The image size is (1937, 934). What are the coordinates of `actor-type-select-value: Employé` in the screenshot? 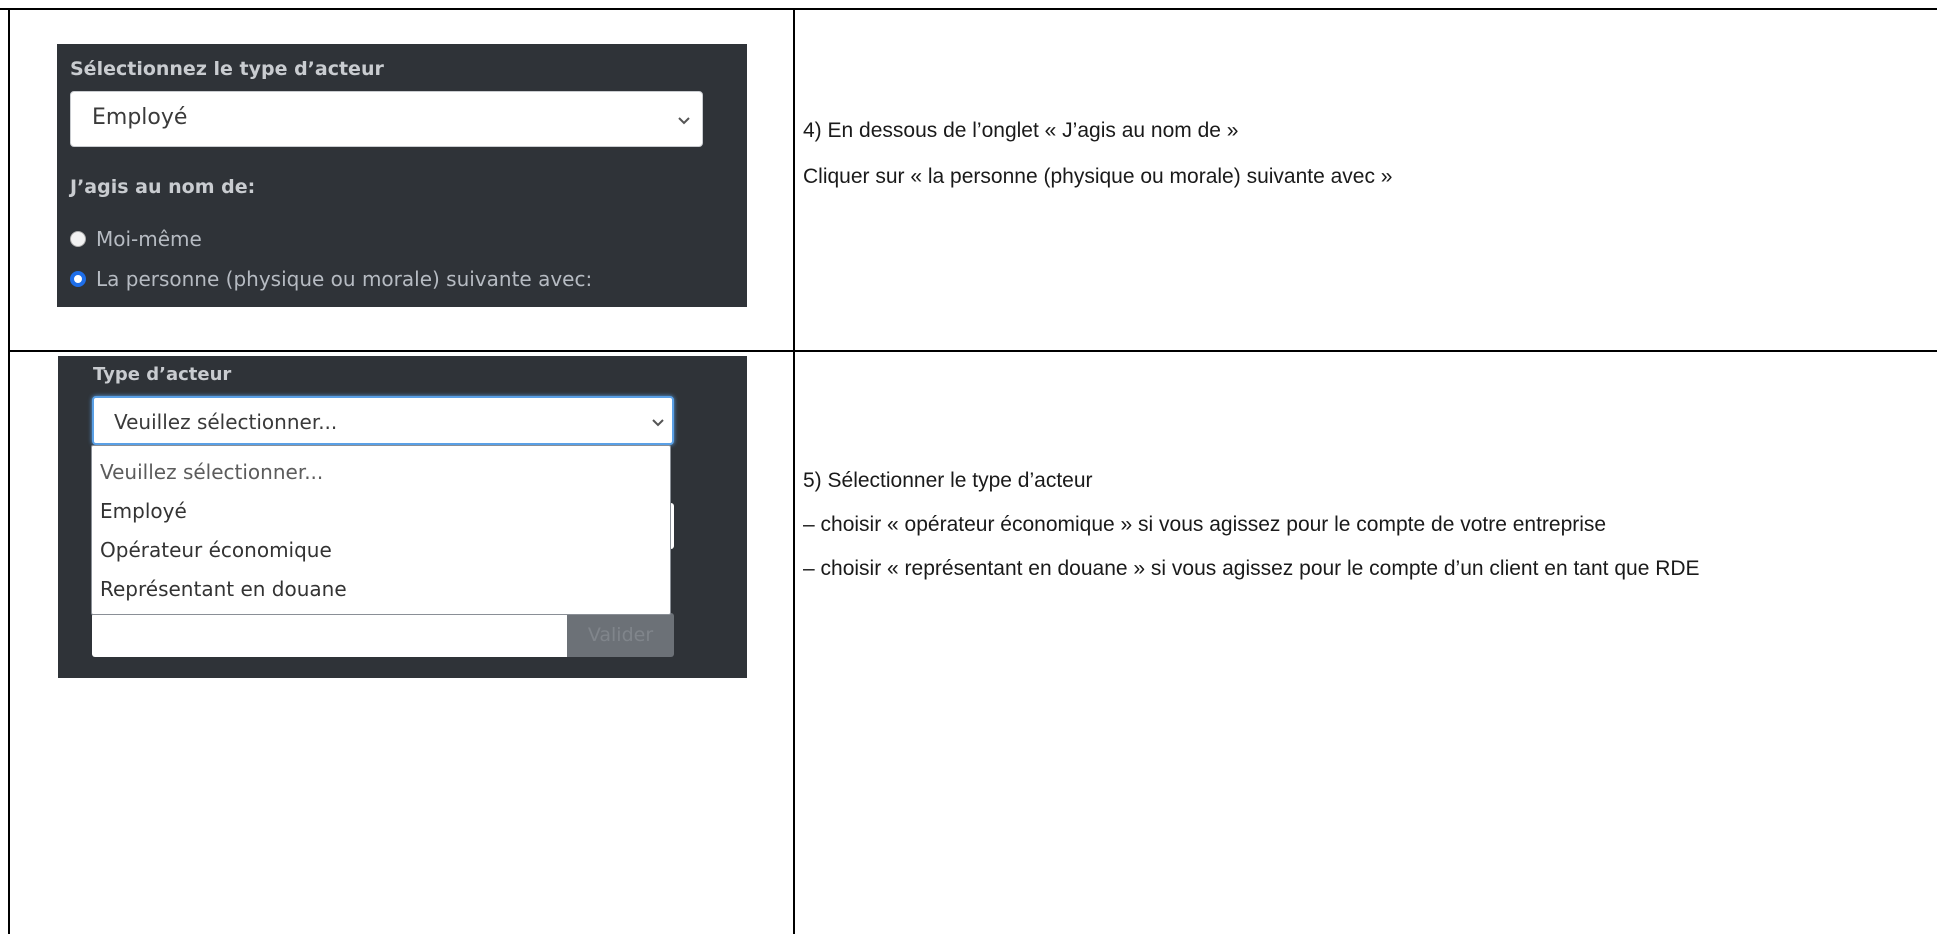 It's located at (140, 117).